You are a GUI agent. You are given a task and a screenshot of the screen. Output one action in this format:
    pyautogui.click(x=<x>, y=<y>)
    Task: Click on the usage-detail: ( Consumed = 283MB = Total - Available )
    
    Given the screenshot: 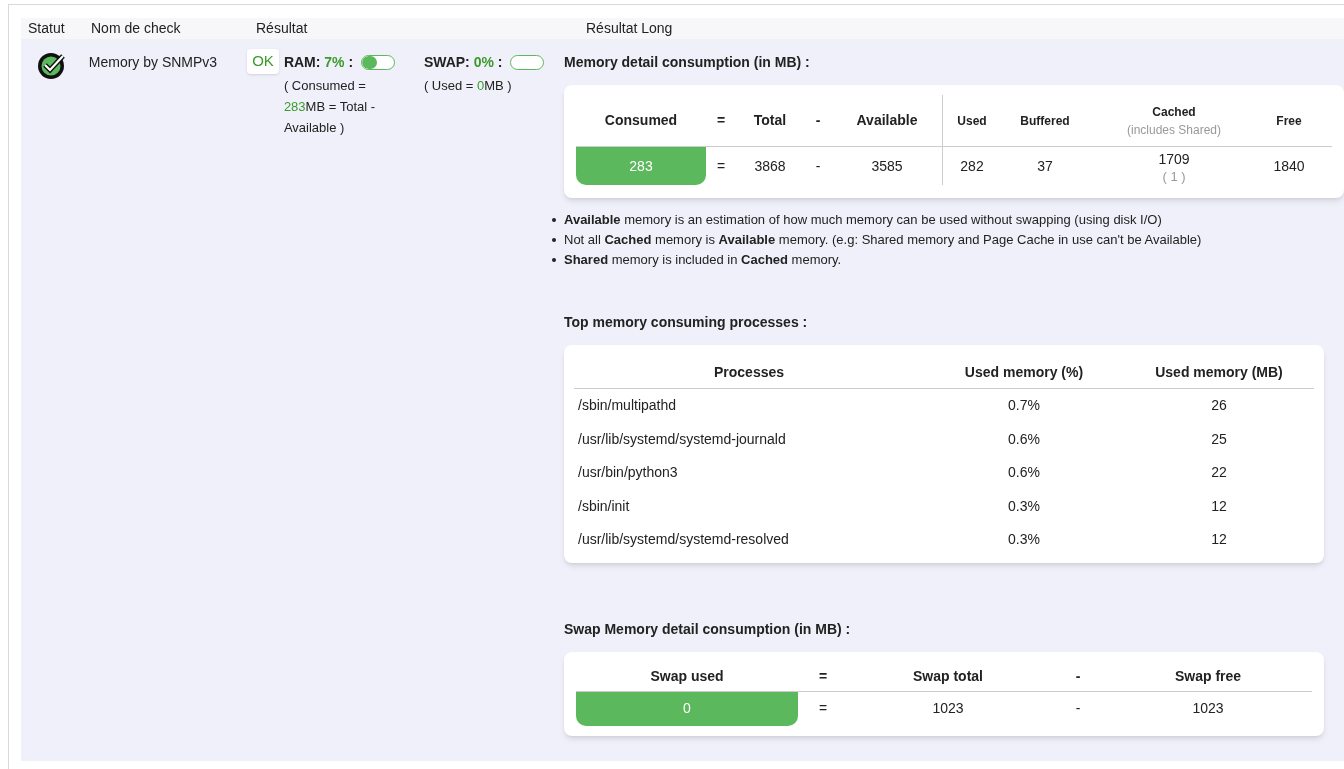 What is the action you would take?
    pyautogui.click(x=330, y=107)
    